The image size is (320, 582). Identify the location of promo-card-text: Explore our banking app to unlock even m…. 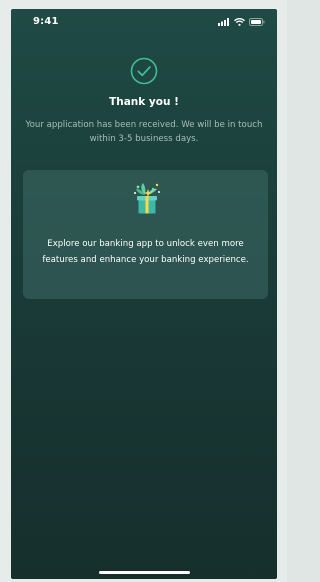
(145, 252).